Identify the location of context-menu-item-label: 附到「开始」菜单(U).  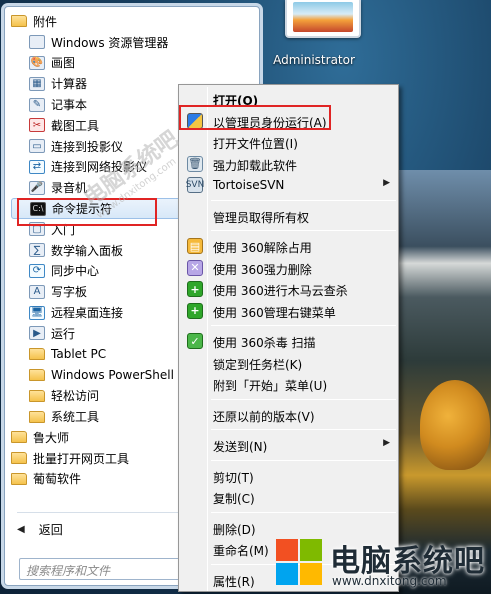
(270, 386).